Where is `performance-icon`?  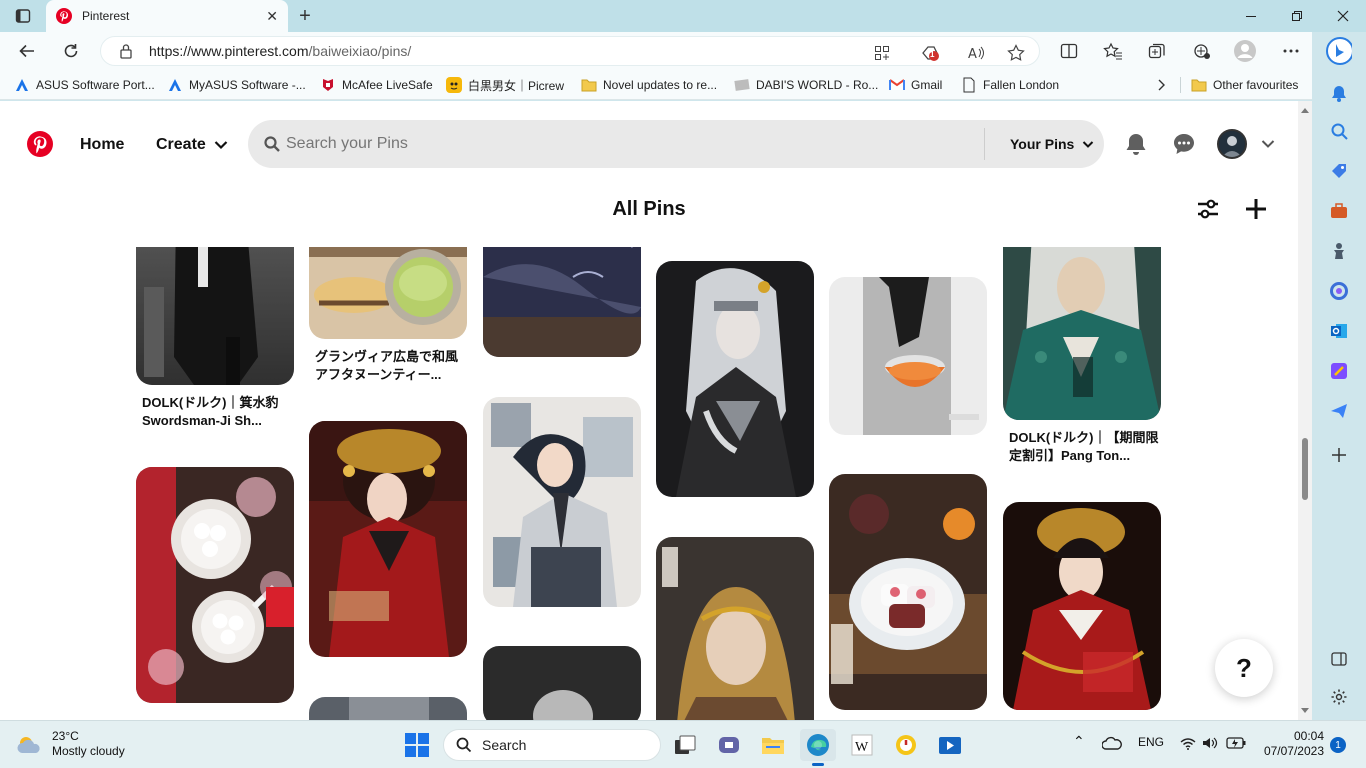 performance-icon is located at coordinates (1201, 51).